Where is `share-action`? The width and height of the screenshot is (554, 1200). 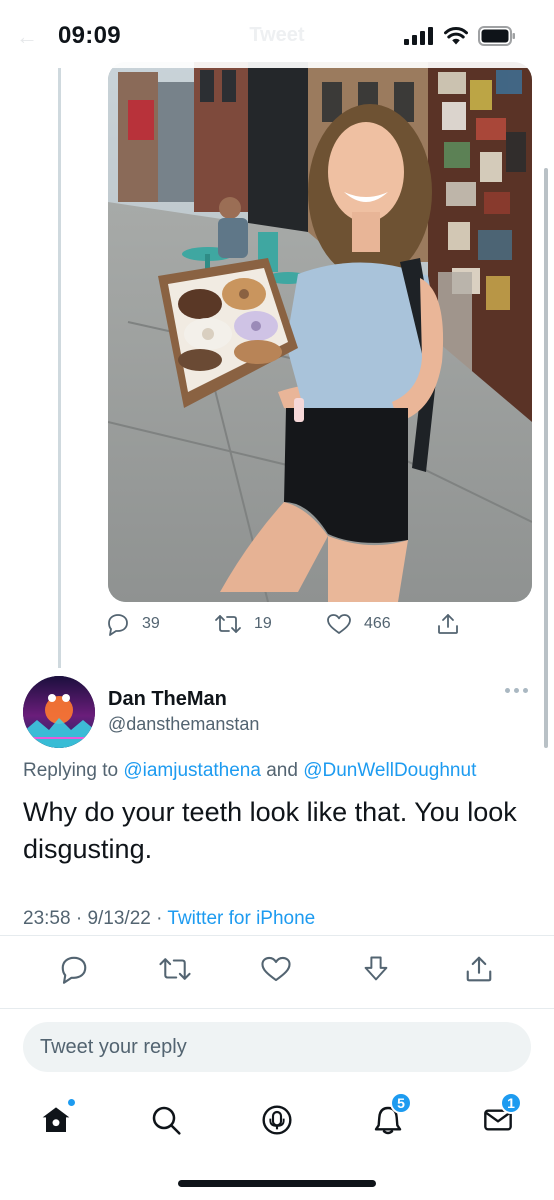 share-action is located at coordinates (448, 624).